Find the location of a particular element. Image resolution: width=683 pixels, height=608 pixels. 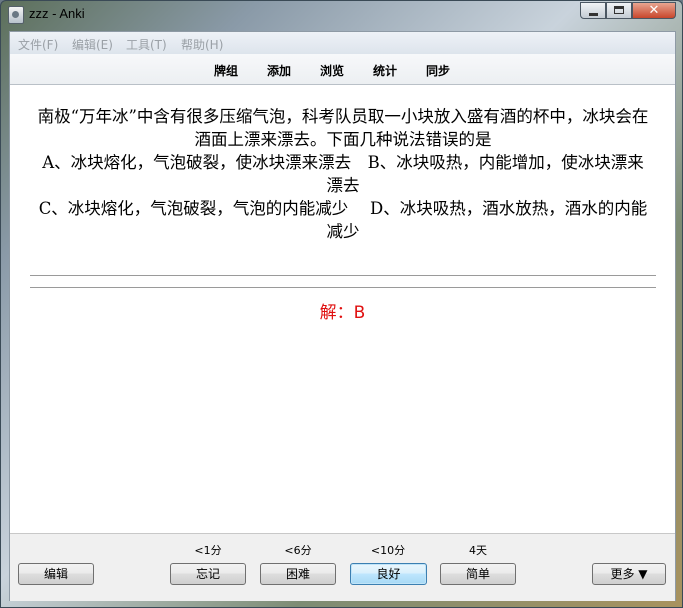

toolbar-decks: 牌组 is located at coordinates (226, 70).